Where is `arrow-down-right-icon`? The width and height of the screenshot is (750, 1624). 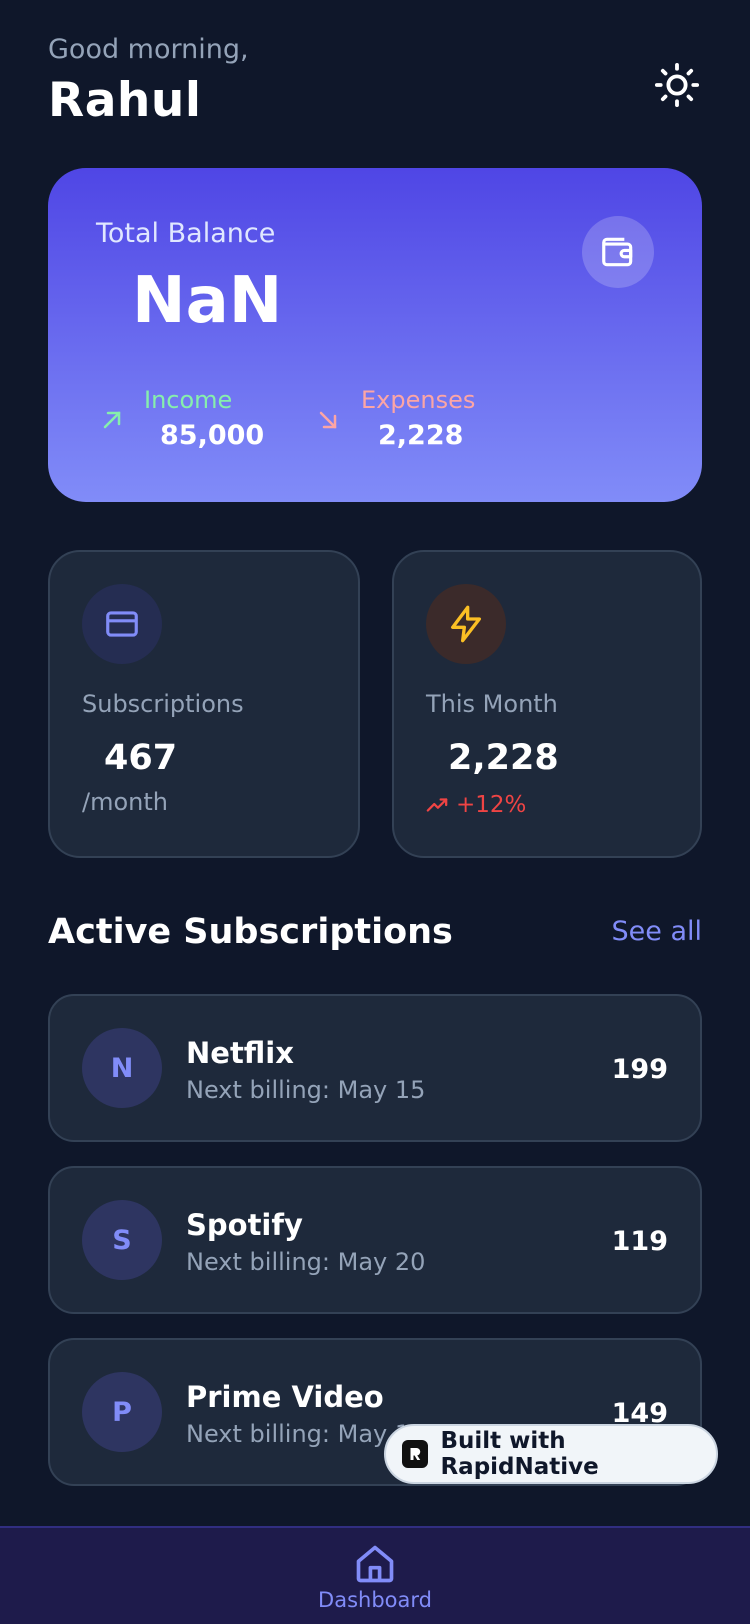 arrow-down-right-icon is located at coordinates (328, 420).